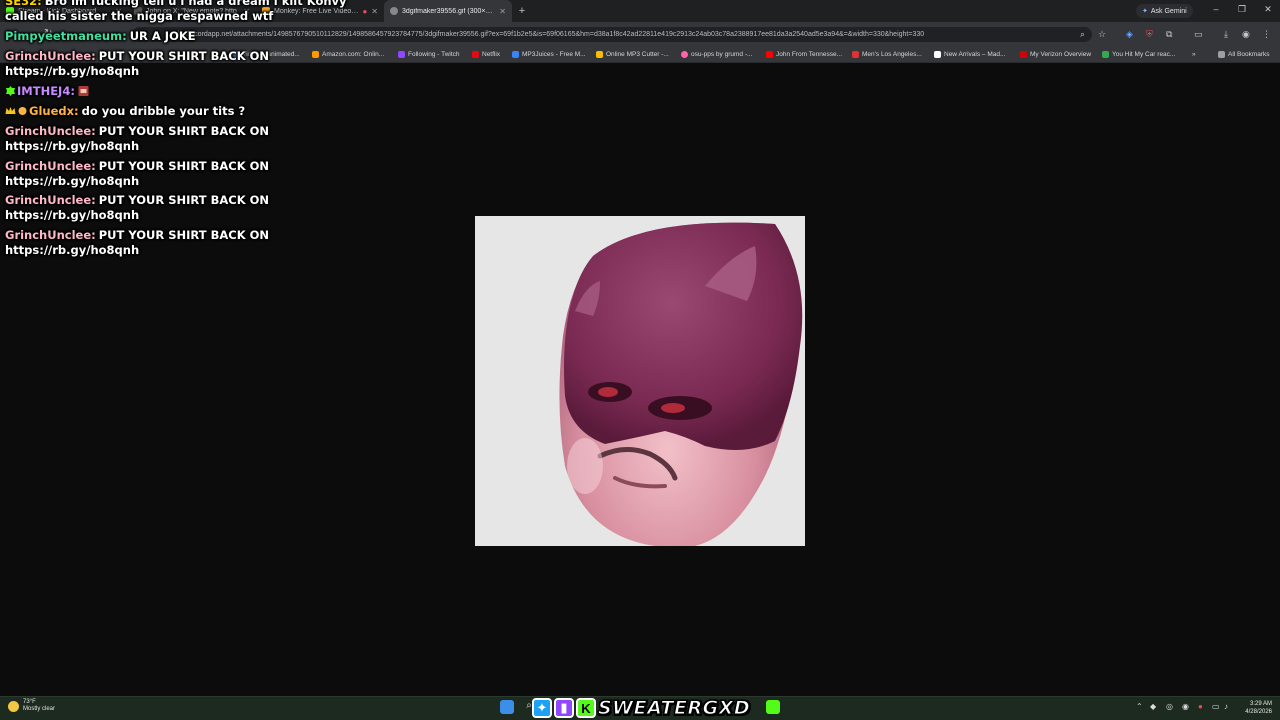  What do you see at coordinates (1249, 54) in the screenshot?
I see `all-bookmarks-label: All Bookmarks` at bounding box center [1249, 54].